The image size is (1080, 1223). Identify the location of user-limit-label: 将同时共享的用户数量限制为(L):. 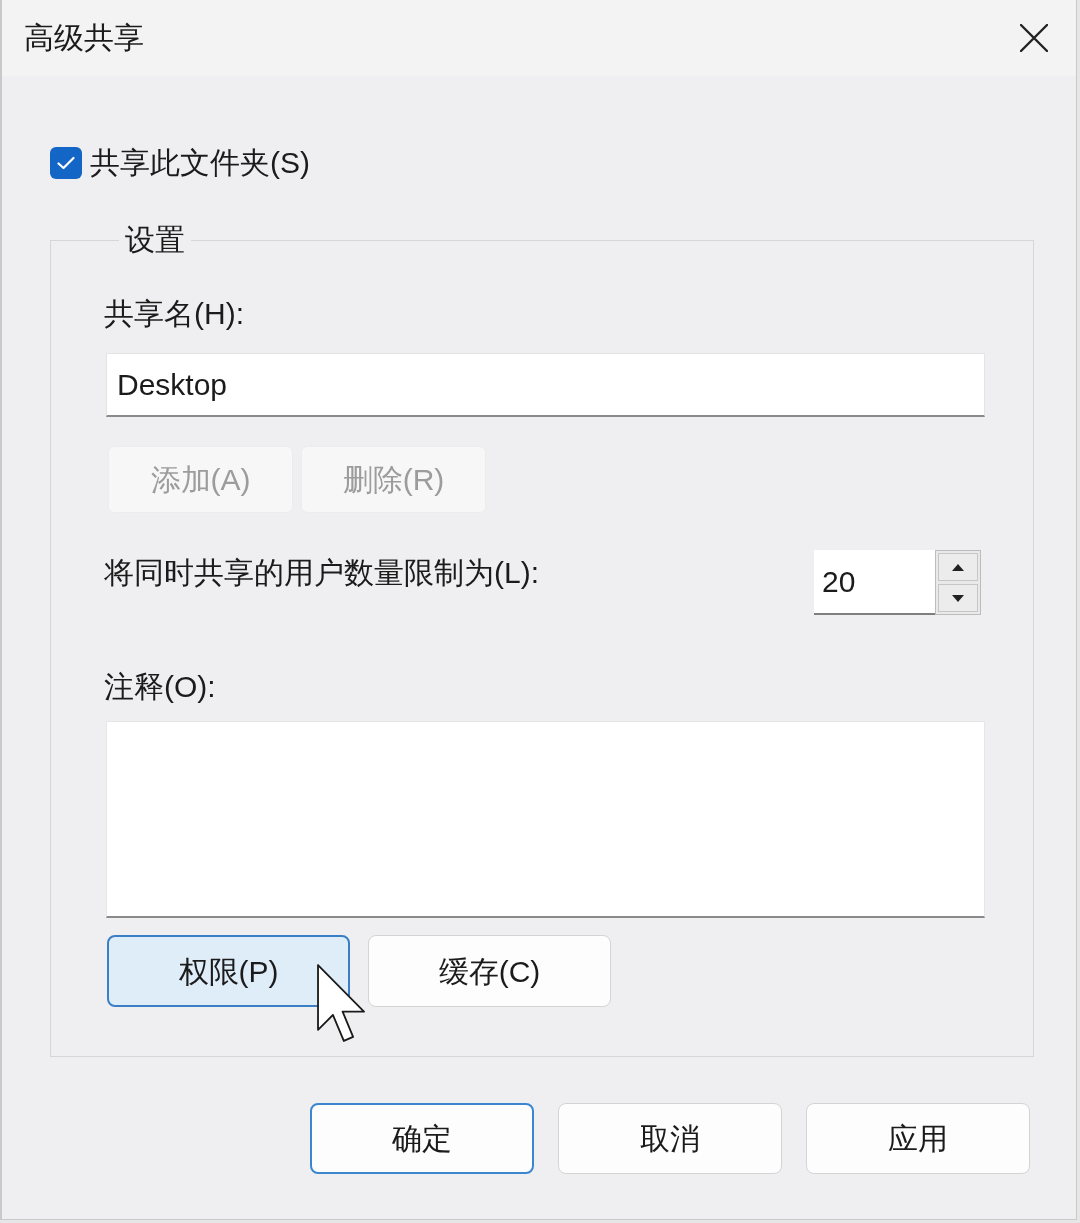
(321, 573).